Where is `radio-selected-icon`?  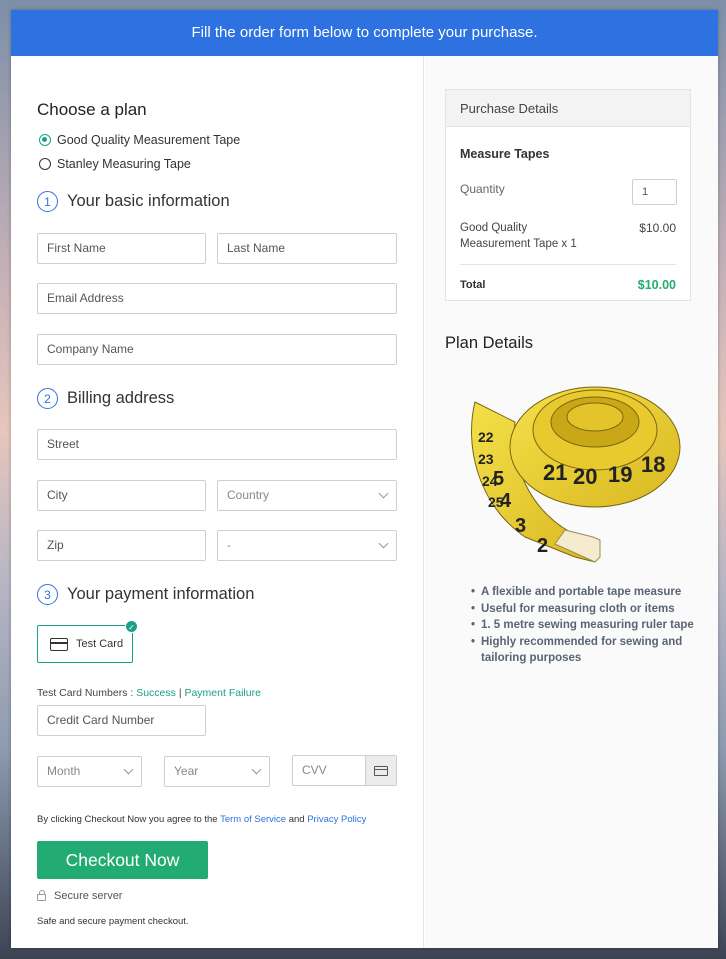
radio-selected-icon is located at coordinates (45, 140).